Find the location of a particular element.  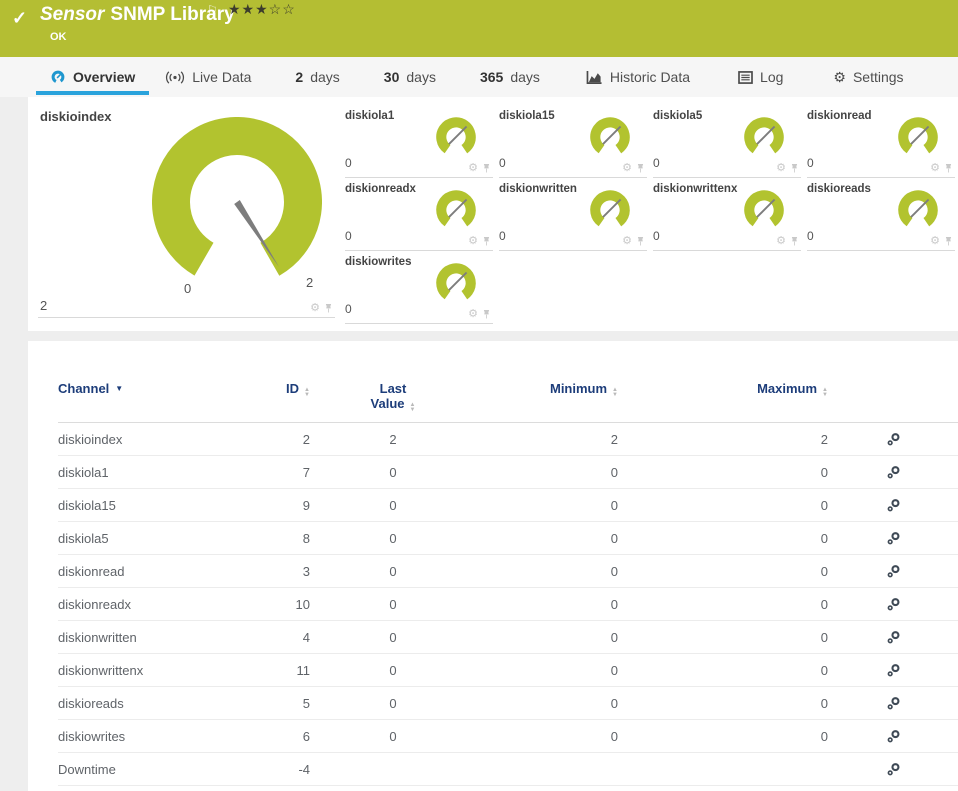

table-row: diskionwrittenx 11 0 0 0 is located at coordinates (508, 670).